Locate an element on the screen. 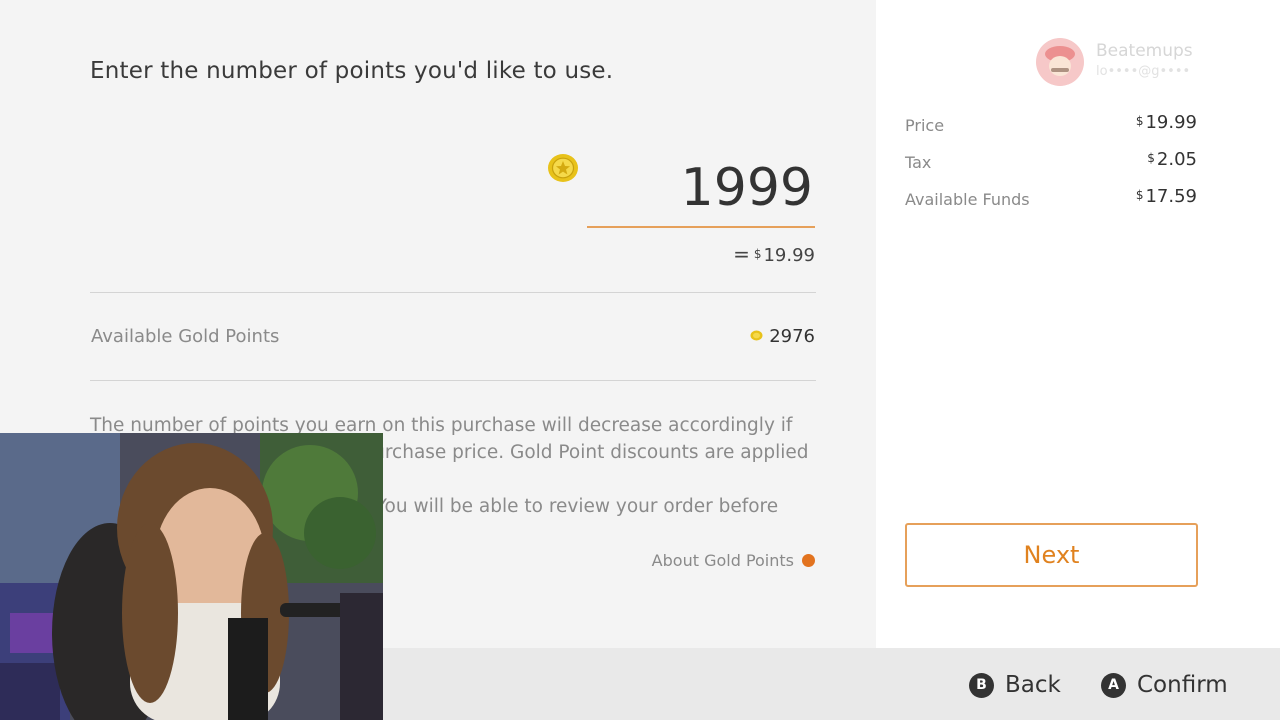 The width and height of the screenshot is (1280, 720). webcam-overlay is located at coordinates (191, 576).